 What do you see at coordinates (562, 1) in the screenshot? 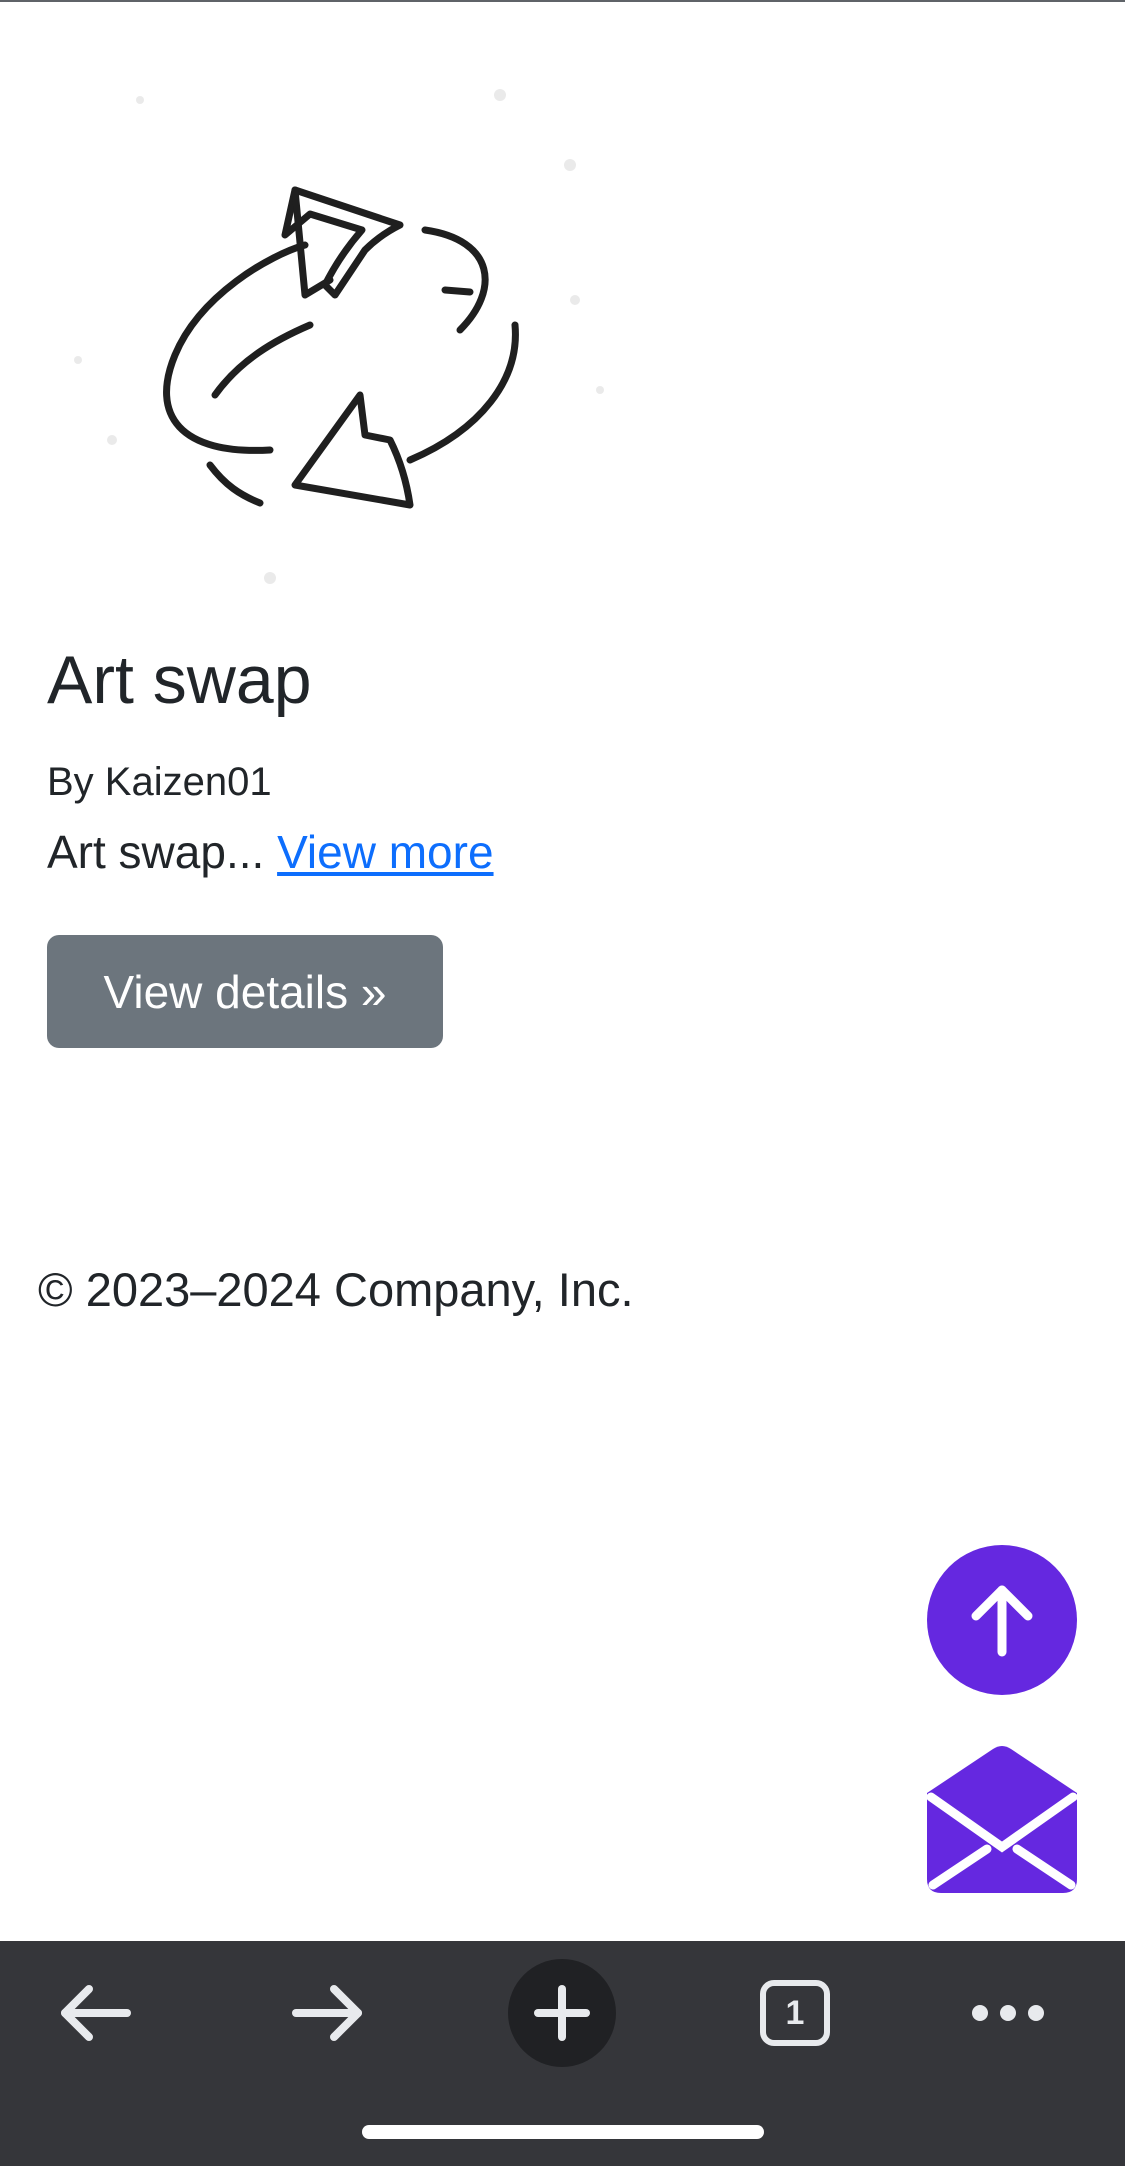
I see `top-divider` at bounding box center [562, 1].